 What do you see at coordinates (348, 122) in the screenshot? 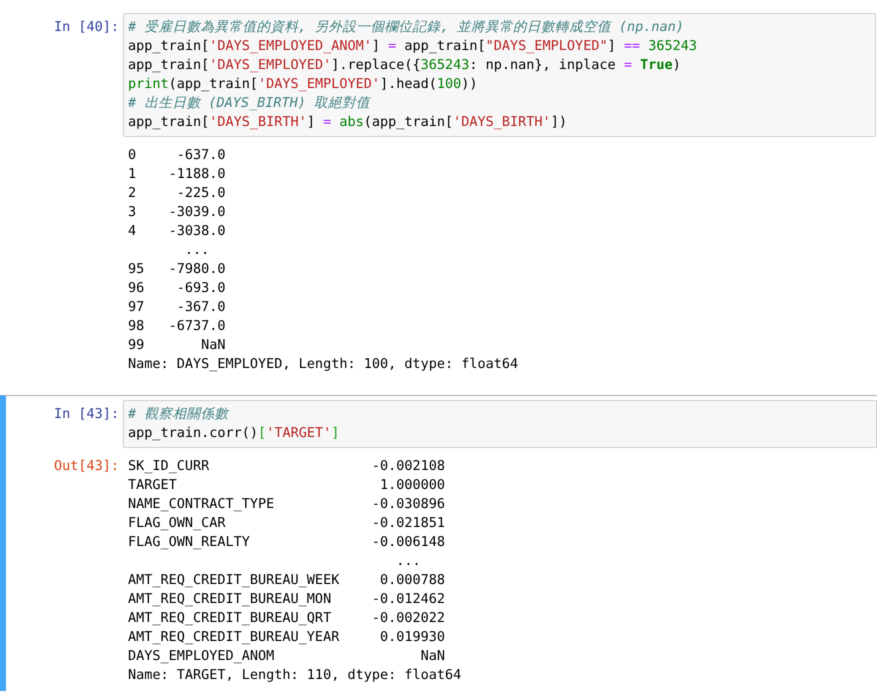
I see `code-line: app_train['DAYS_BIRTH'] = abs(app_train['DAYS_BIRTH'])` at bounding box center [348, 122].